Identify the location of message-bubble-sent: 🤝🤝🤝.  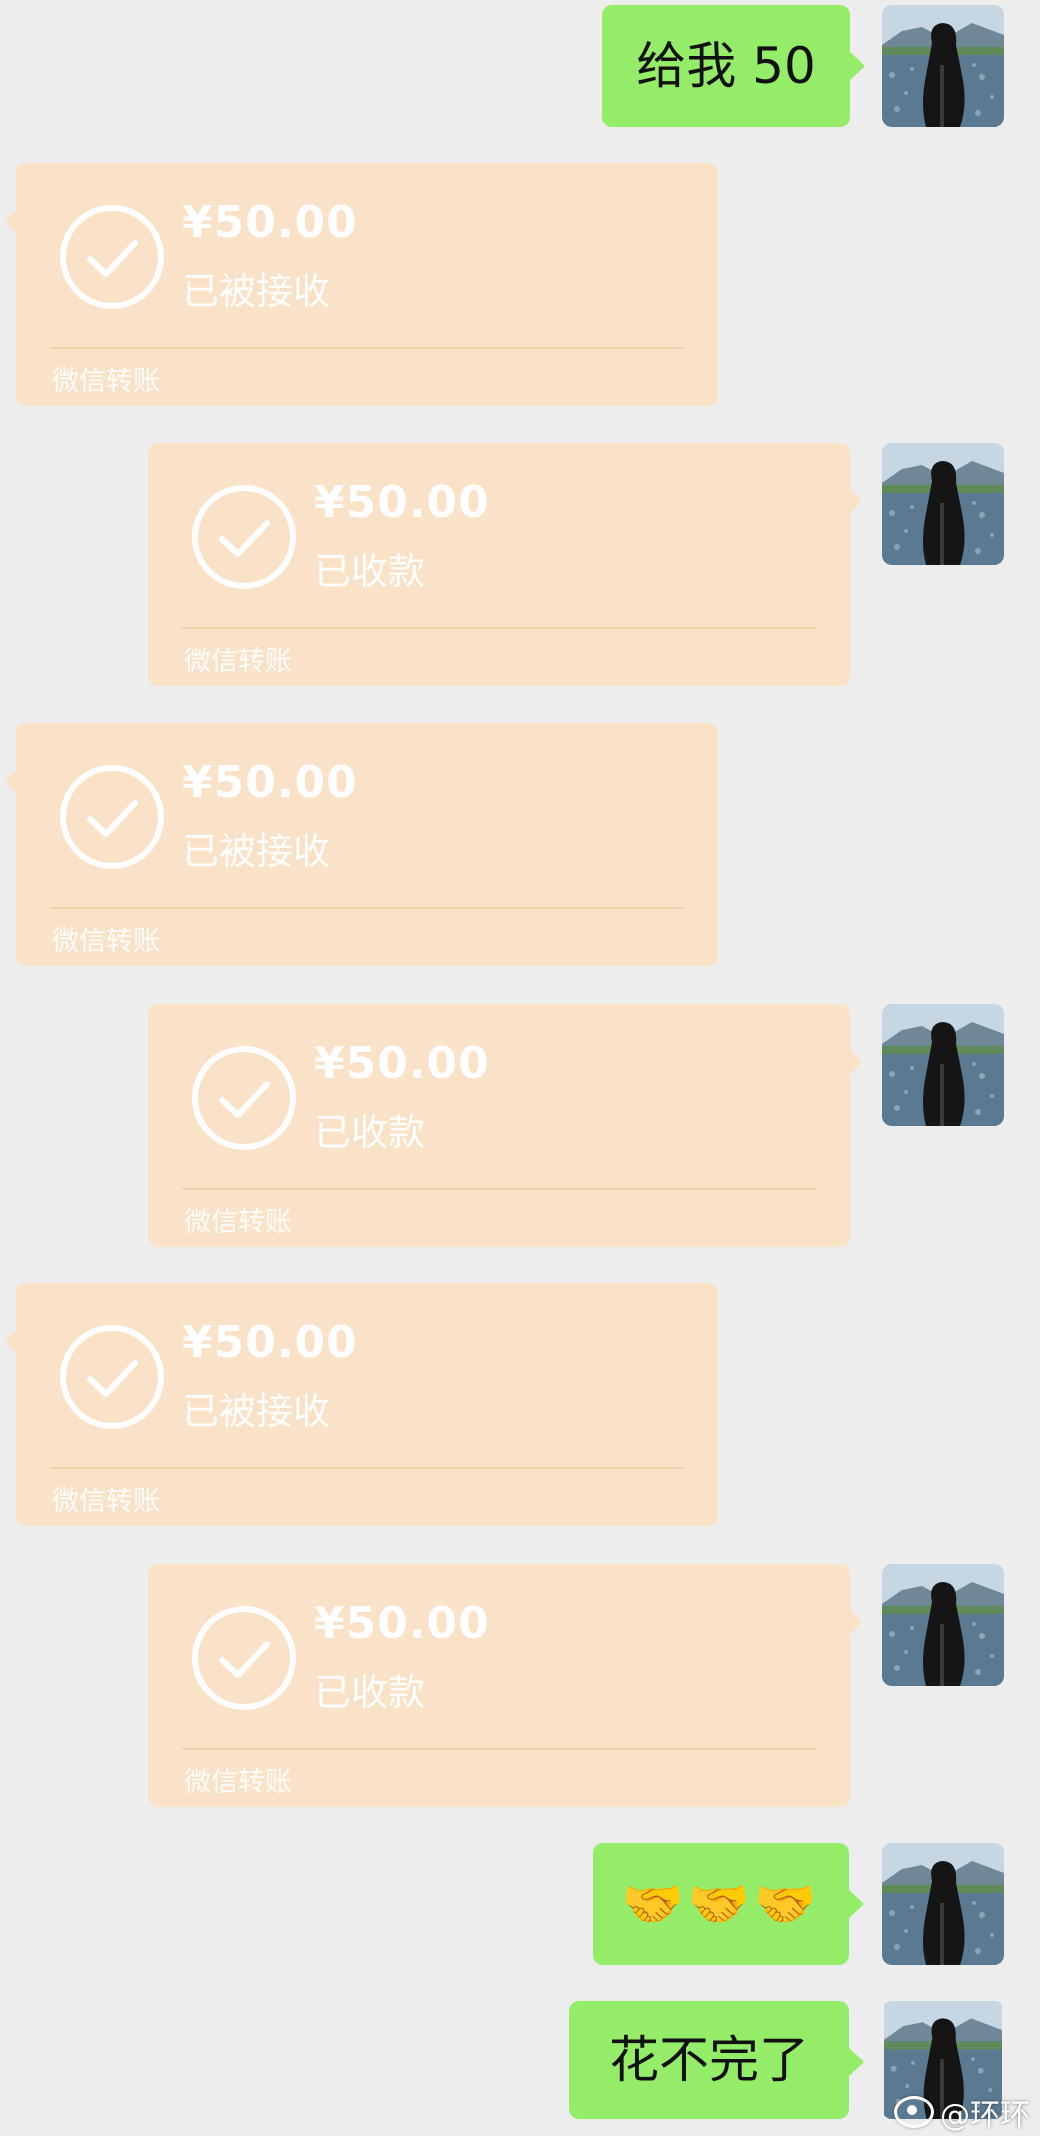
(728, 1904).